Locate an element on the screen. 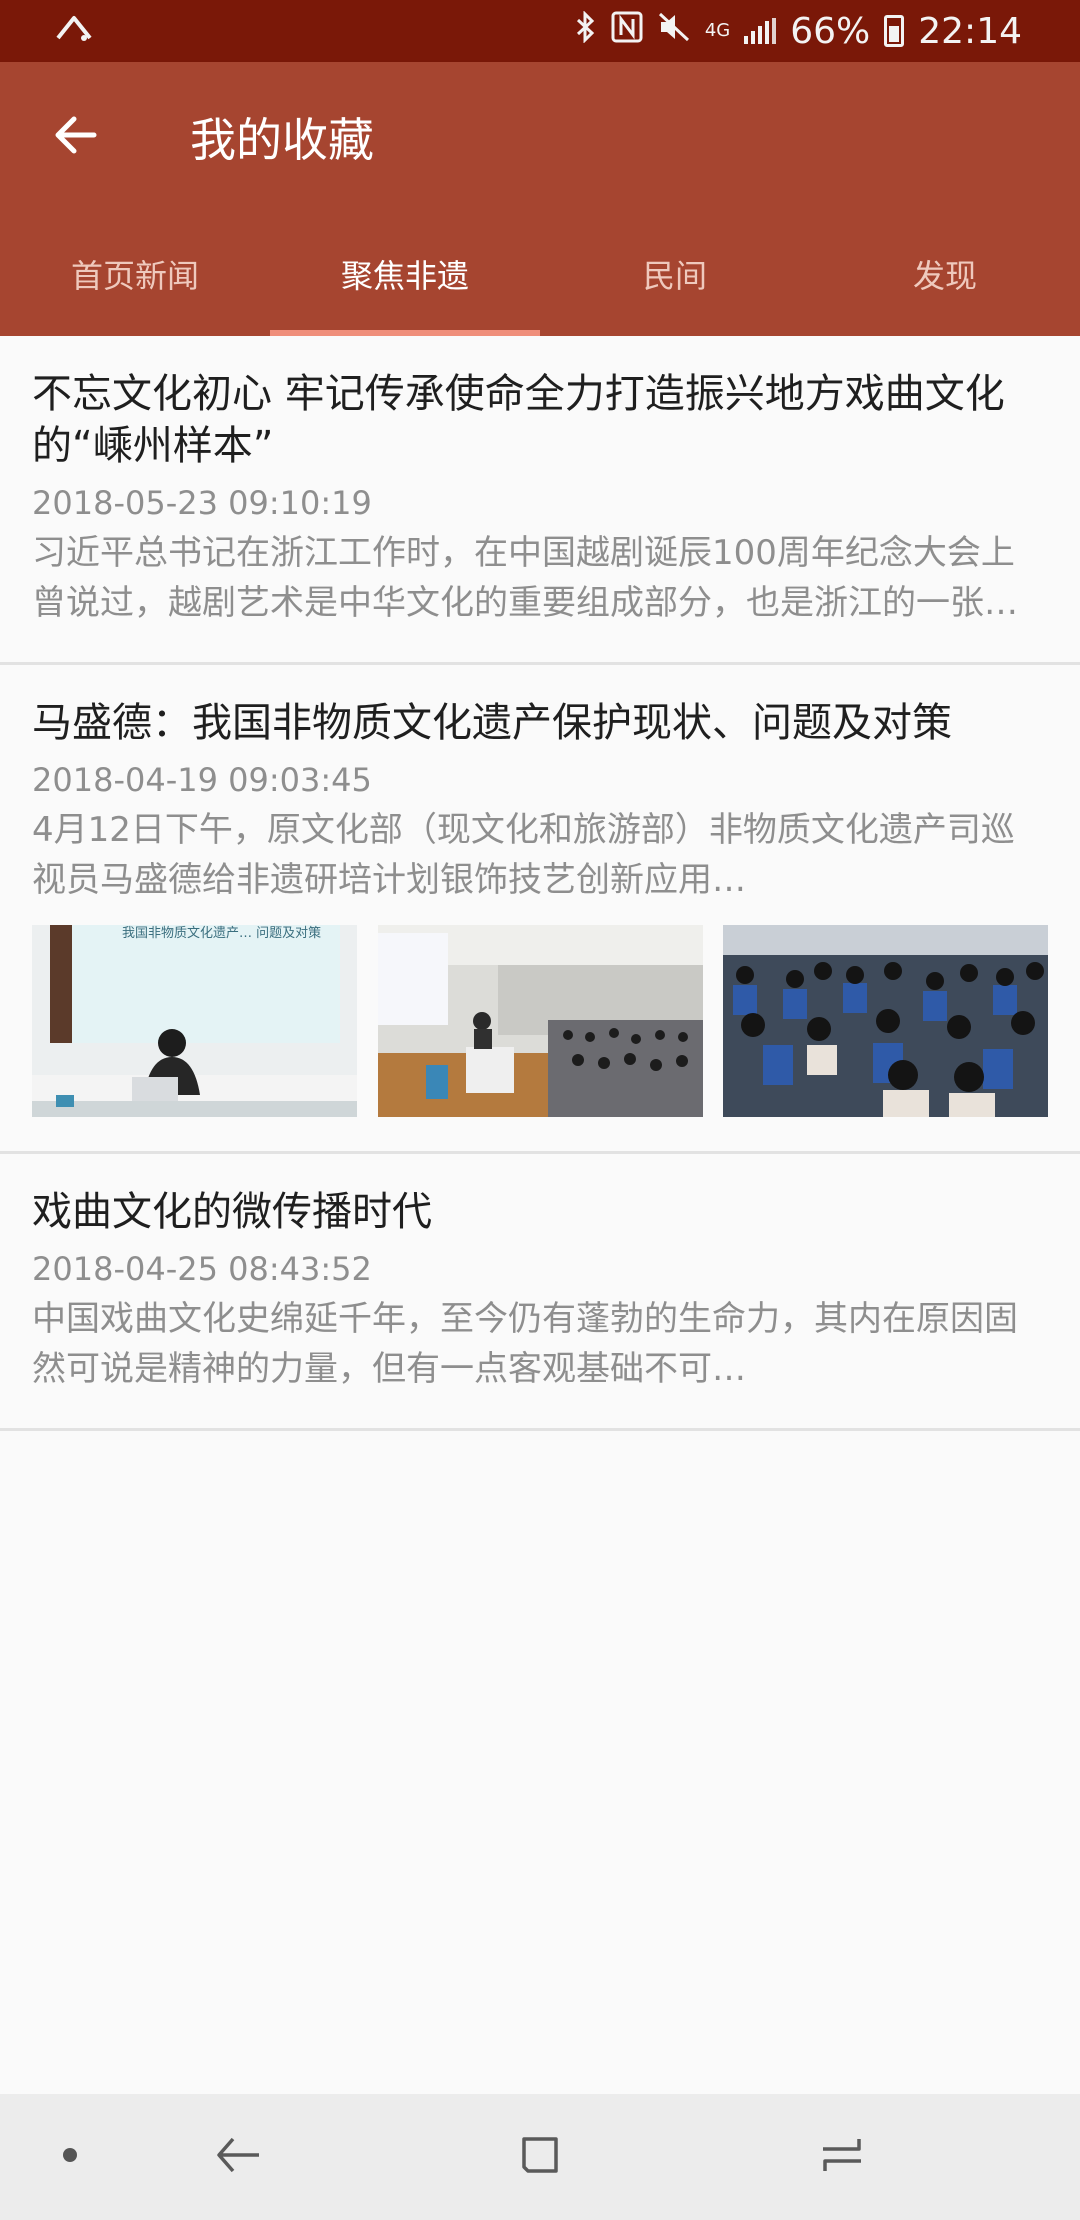  article-thumbnails: 我国非物质文化遗产… 问题及对策 is located at coordinates (540, 1021).